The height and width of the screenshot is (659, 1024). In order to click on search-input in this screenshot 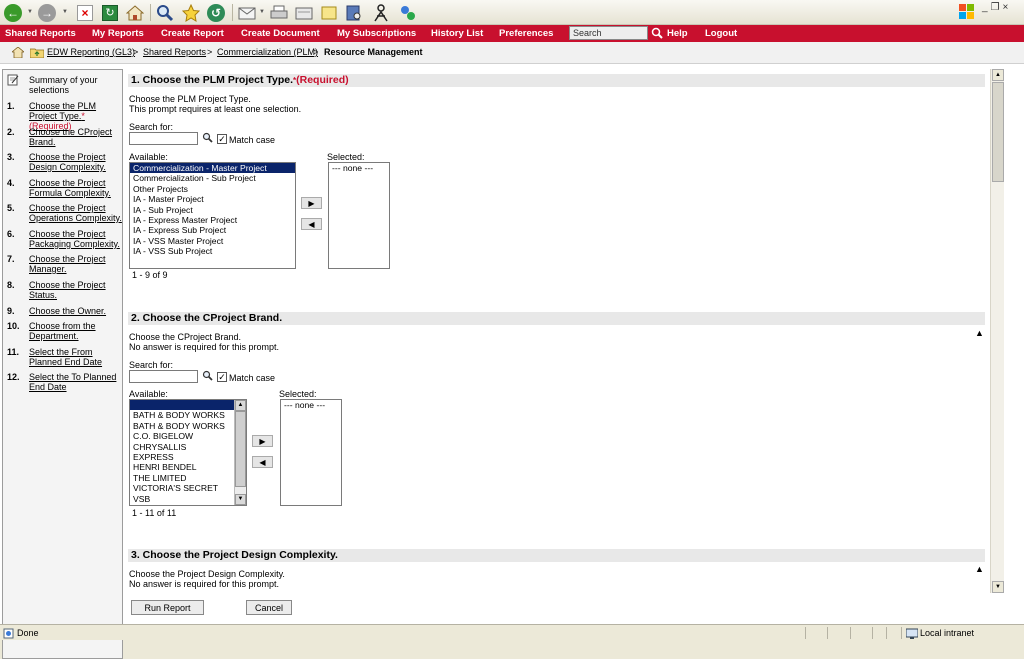, I will do `click(608, 33)`.